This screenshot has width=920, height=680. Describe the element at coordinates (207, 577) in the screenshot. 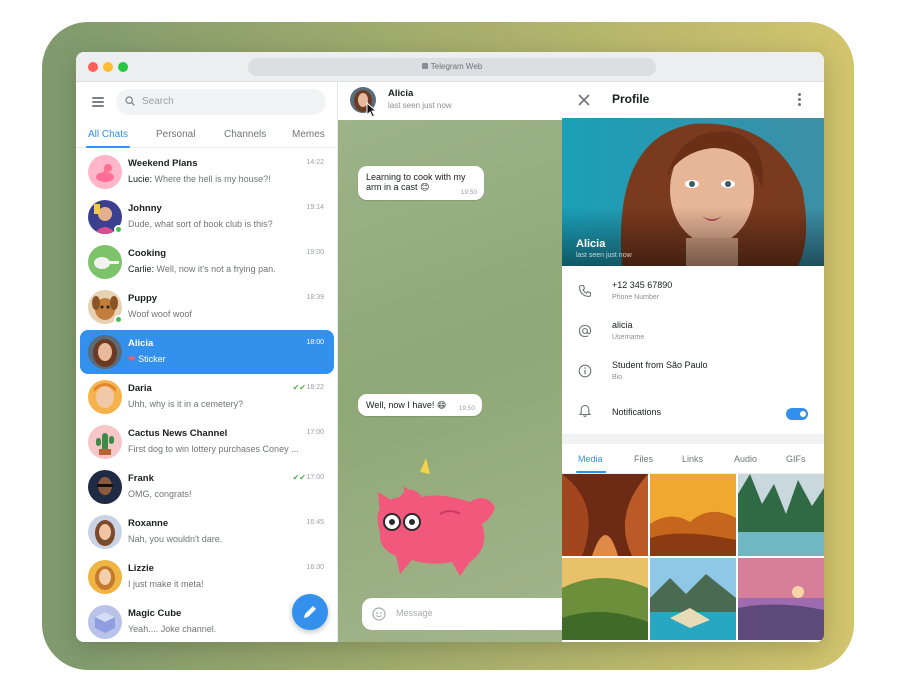

I see `chat-item-lizzie: Lizzie I just make it meta! 16:30` at that location.